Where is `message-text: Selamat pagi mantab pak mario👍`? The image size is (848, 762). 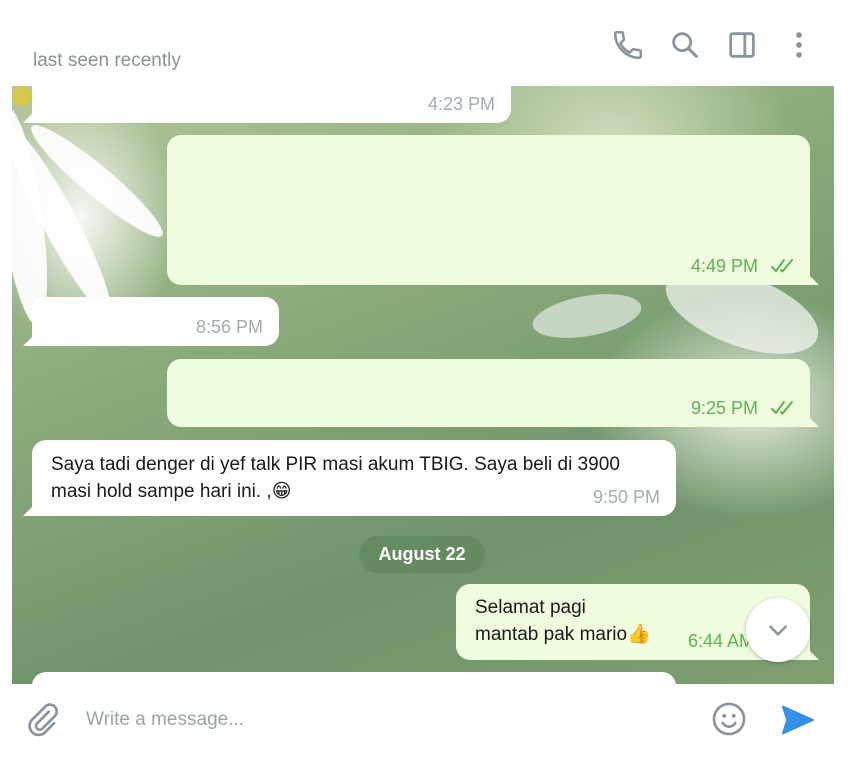
message-text: Selamat pagi mantab pak mario👍 is located at coordinates (563, 621).